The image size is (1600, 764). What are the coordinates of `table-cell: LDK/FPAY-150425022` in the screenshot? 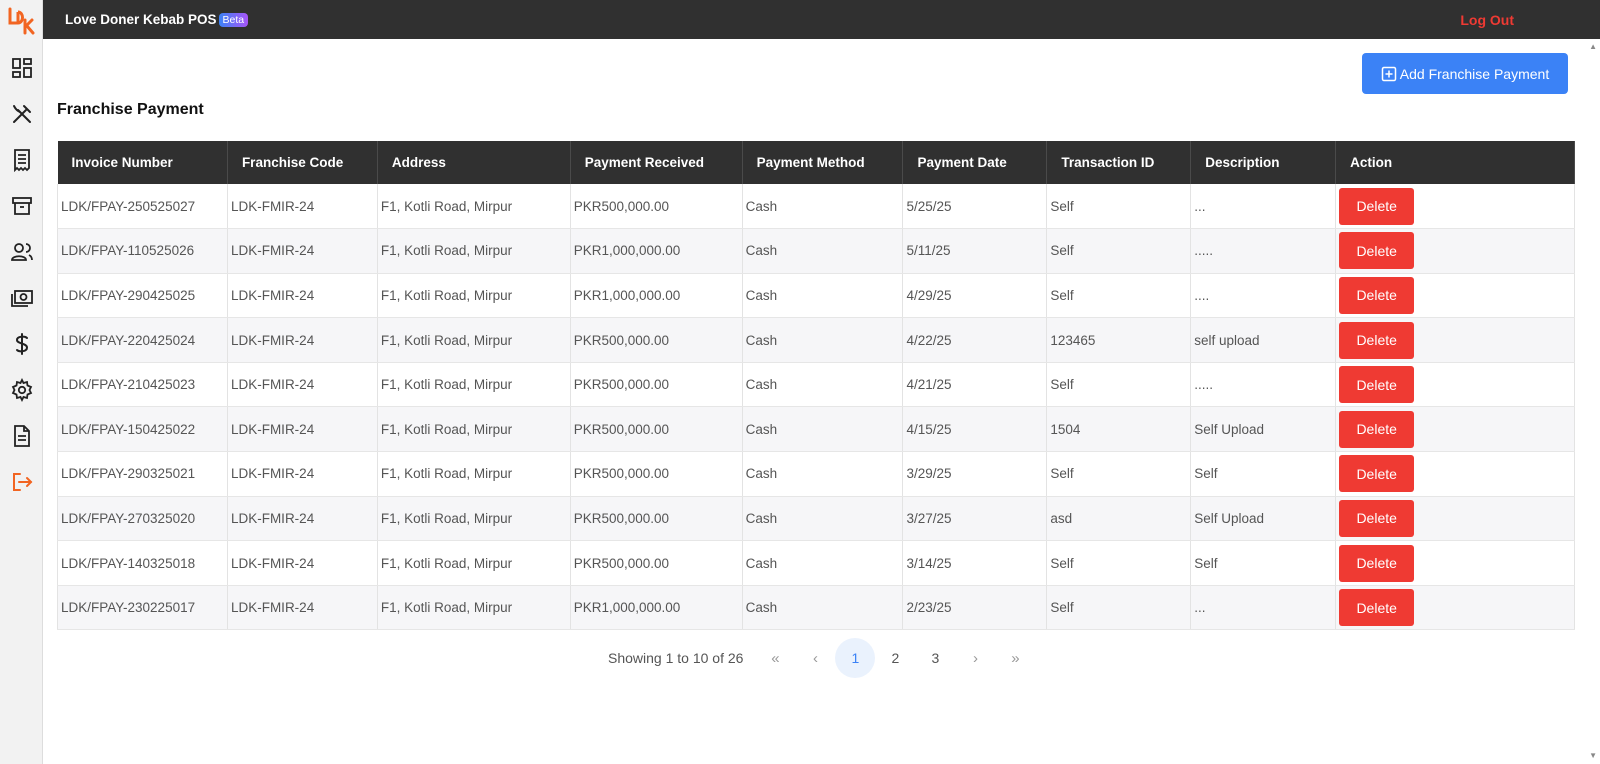 It's located at (142, 429).